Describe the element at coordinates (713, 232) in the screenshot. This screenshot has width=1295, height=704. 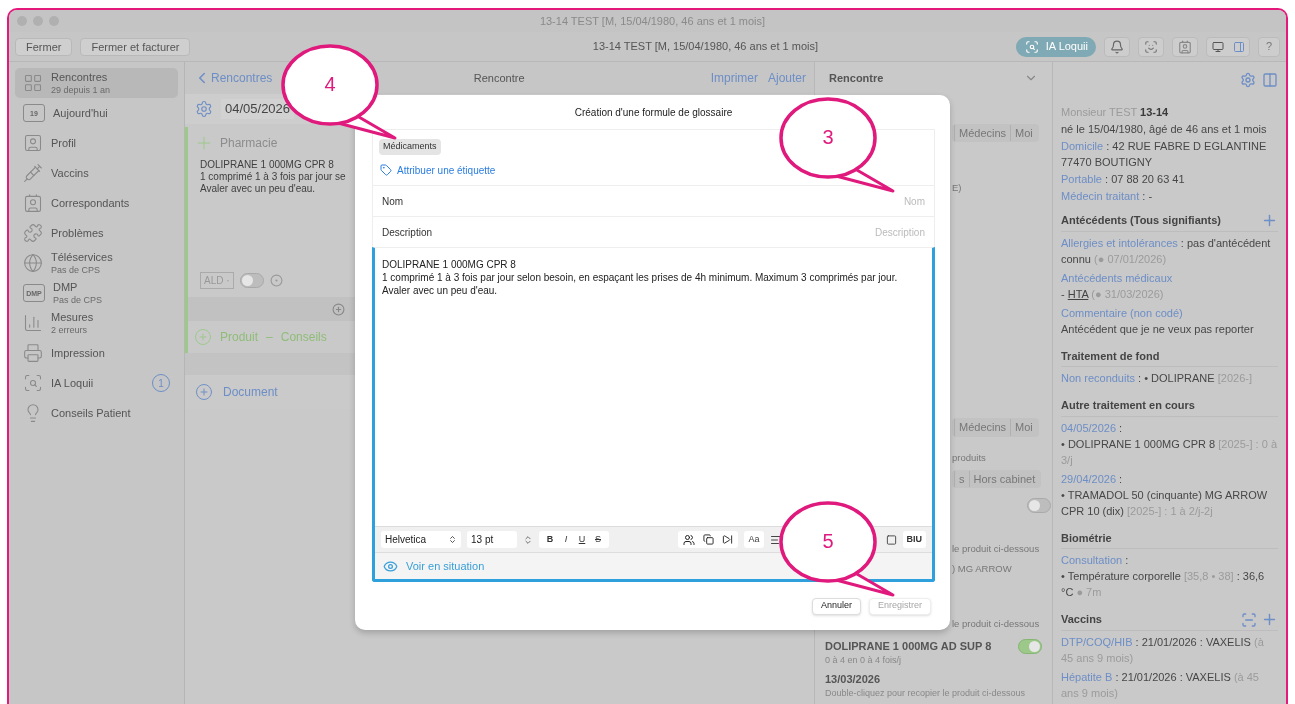
I see `text-field: Description` at that location.